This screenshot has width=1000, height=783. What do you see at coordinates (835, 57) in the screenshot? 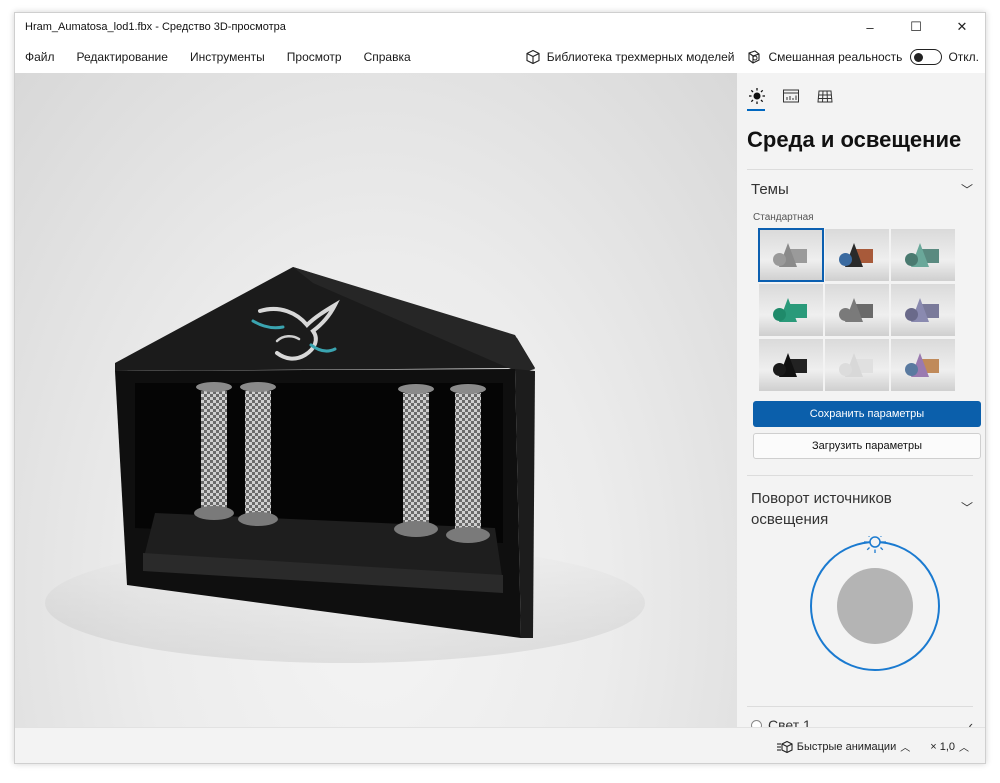
I see `mixed-reality-label: Смешанная реальность` at bounding box center [835, 57].